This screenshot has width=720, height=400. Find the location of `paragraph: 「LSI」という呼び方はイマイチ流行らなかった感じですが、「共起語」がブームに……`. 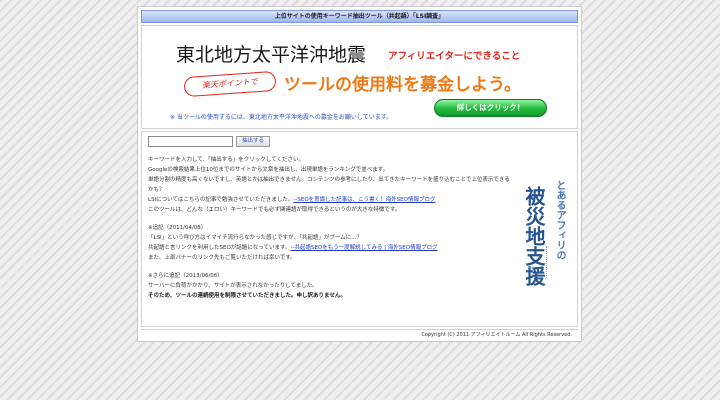

paragraph: 「LSI」という呼び方はイマイチ流行らなかった感じですが、「共起語」がブームに…… is located at coordinates (255, 238).